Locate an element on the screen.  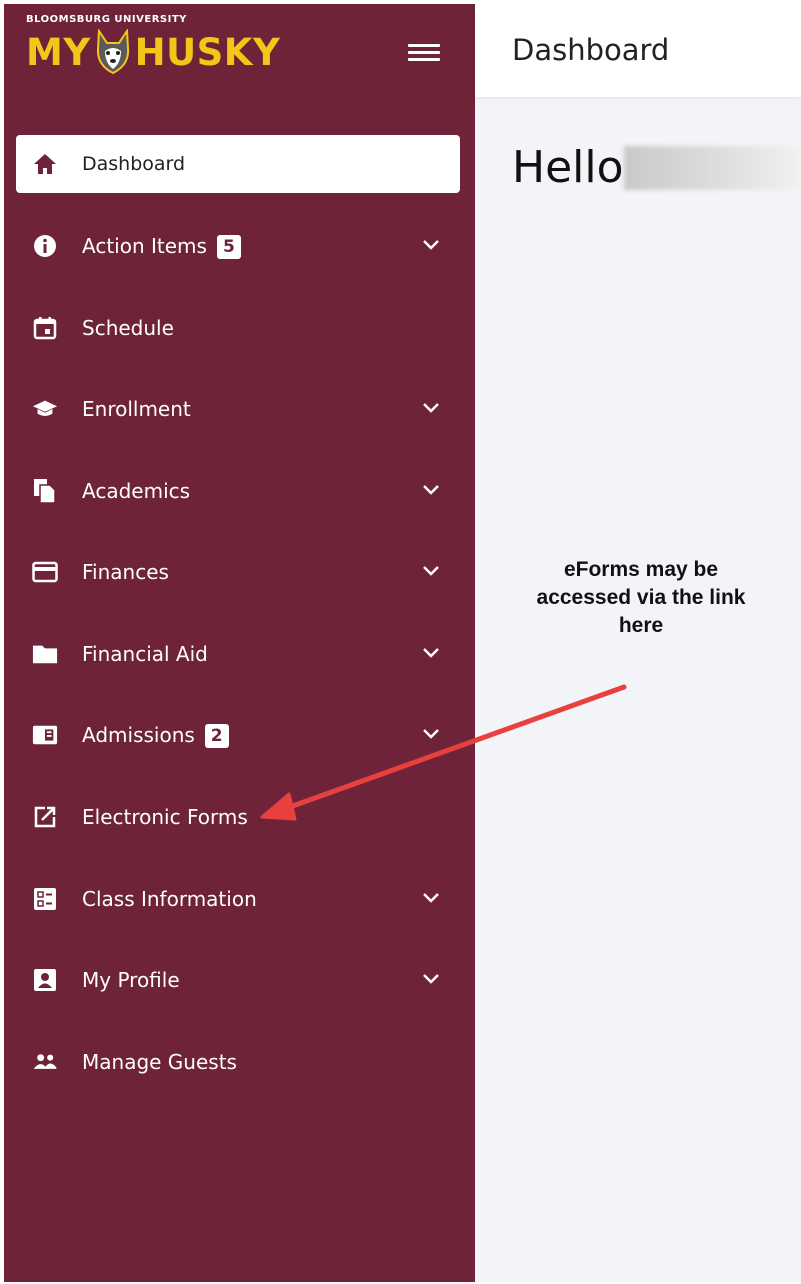
sidebar-item-action-items: Action Items 5 is located at coordinates (238, 246).